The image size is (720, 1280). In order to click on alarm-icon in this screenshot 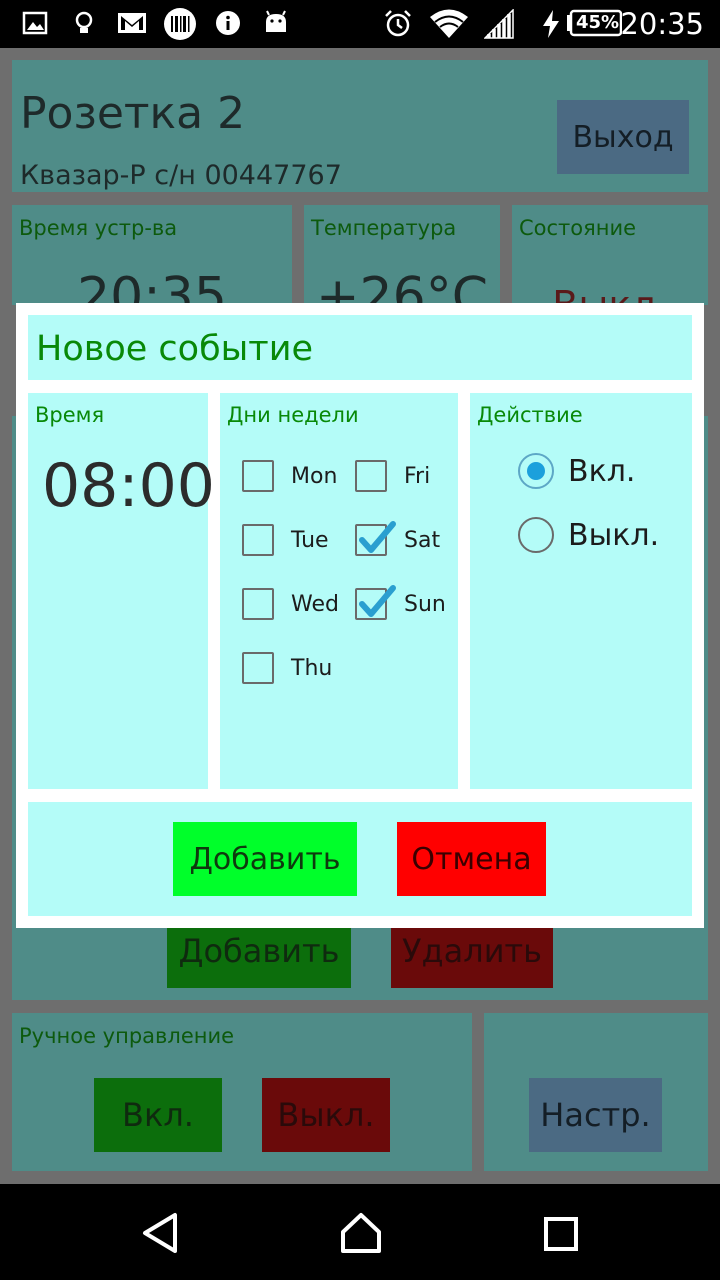, I will do `click(398, 23)`.